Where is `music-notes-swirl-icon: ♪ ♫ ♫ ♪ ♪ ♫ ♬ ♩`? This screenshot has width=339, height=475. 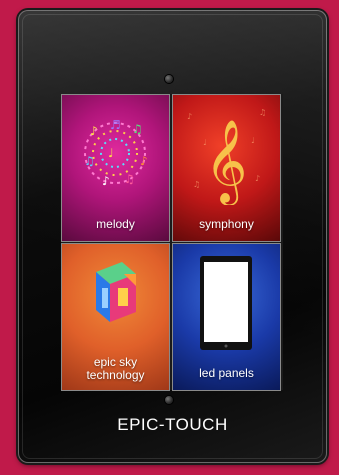 music-notes-swirl-icon: ♪ ♫ ♫ ♪ ♪ ♫ ♬ ♩ is located at coordinates (115, 150).